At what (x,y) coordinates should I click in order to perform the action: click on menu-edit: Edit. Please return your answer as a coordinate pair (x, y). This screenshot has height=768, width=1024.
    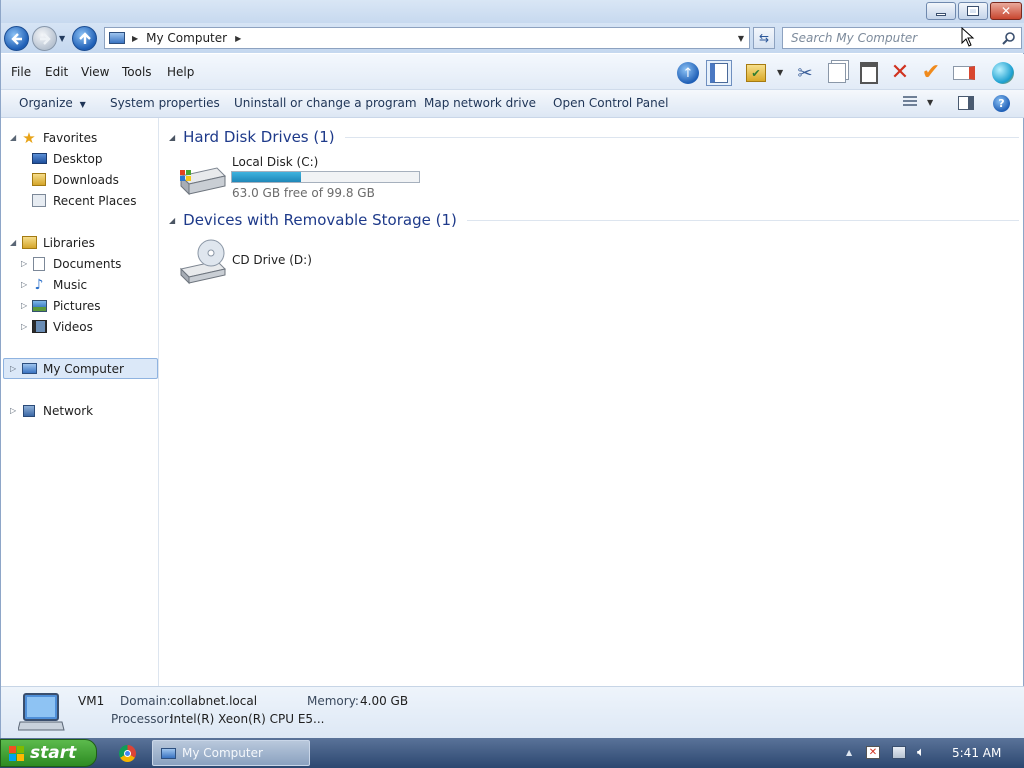
    Looking at the image, I should click on (56, 72).